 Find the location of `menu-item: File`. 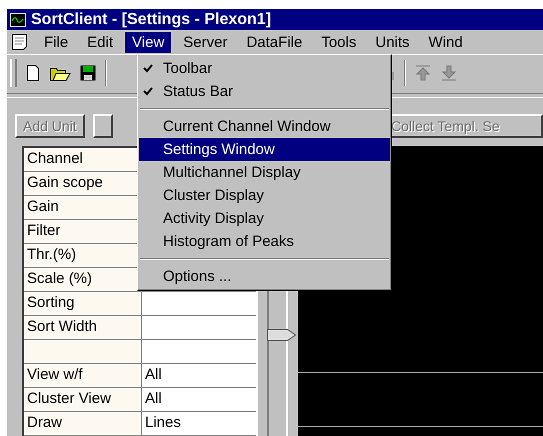

menu-item: File is located at coordinates (56, 42).